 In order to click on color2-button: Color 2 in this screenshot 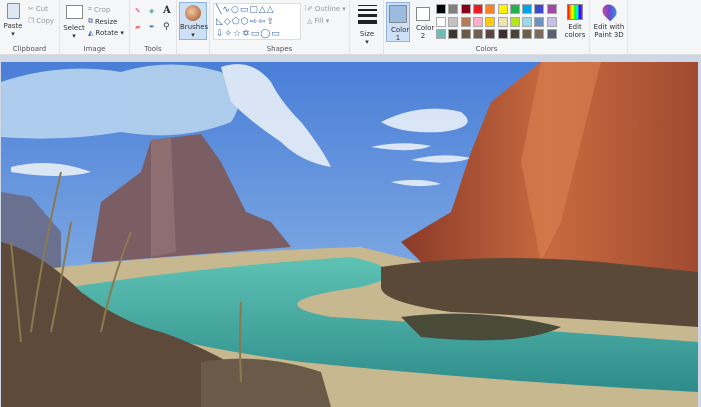, I will do `click(423, 22)`.